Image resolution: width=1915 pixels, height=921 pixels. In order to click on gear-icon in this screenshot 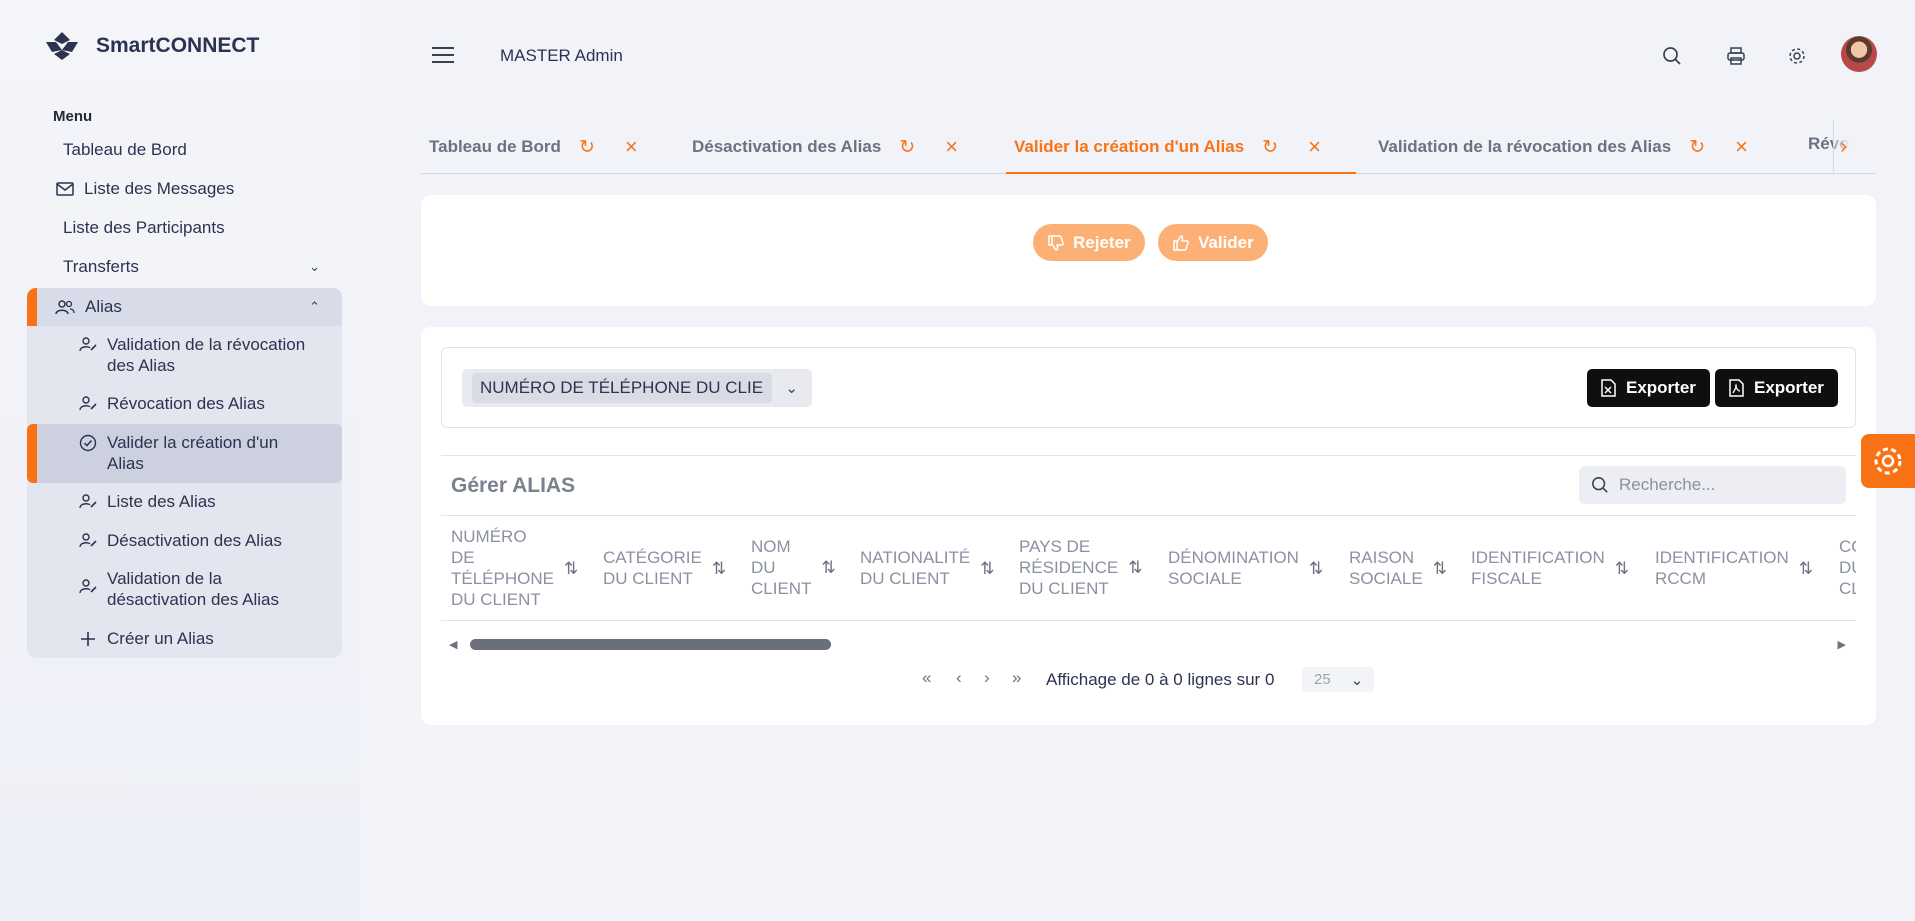, I will do `click(1888, 461)`.